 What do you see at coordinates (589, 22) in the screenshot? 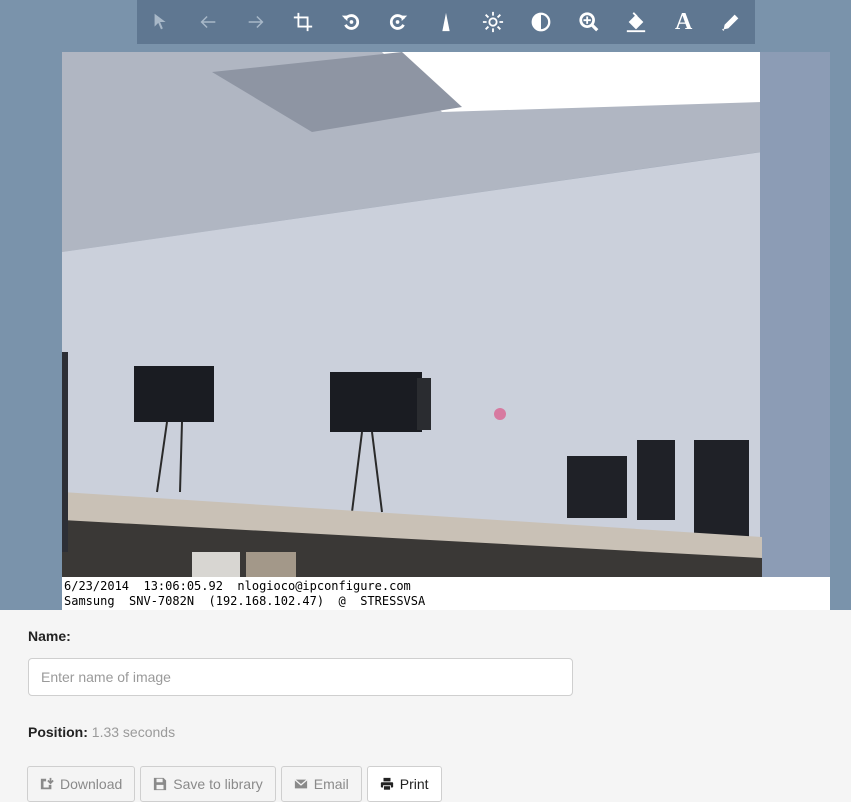
I see `zoom-in-icon` at bounding box center [589, 22].